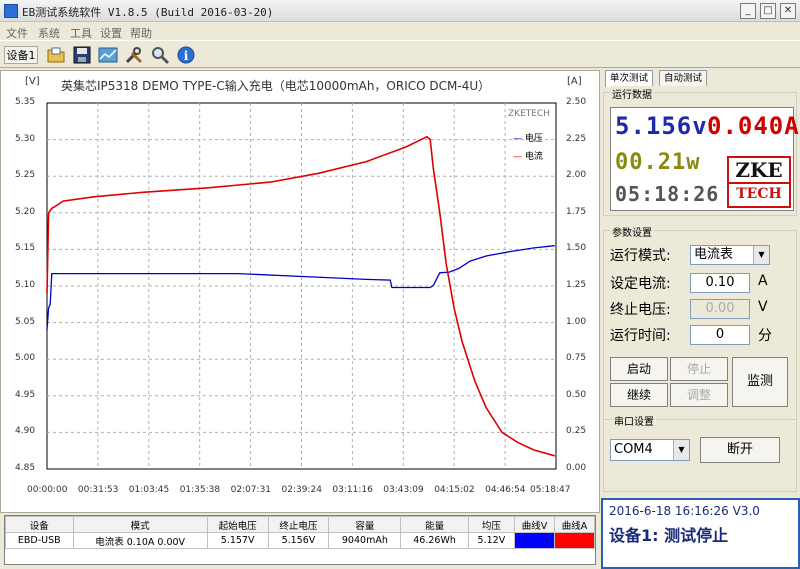 The height and width of the screenshot is (569, 800). Describe the element at coordinates (505, 490) in the screenshot. I see `x-tick-label: 04:46:54` at that location.